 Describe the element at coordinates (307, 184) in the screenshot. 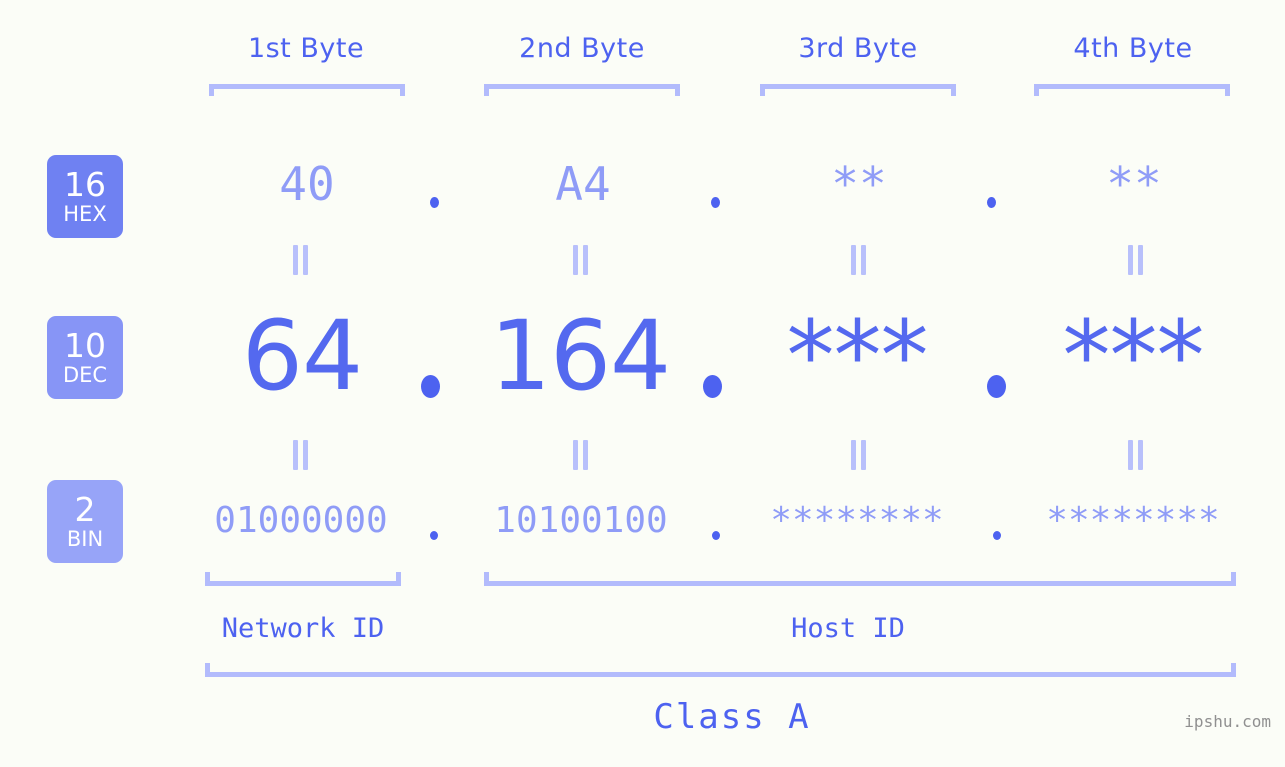

I see `hex-octet-1: 40` at that location.